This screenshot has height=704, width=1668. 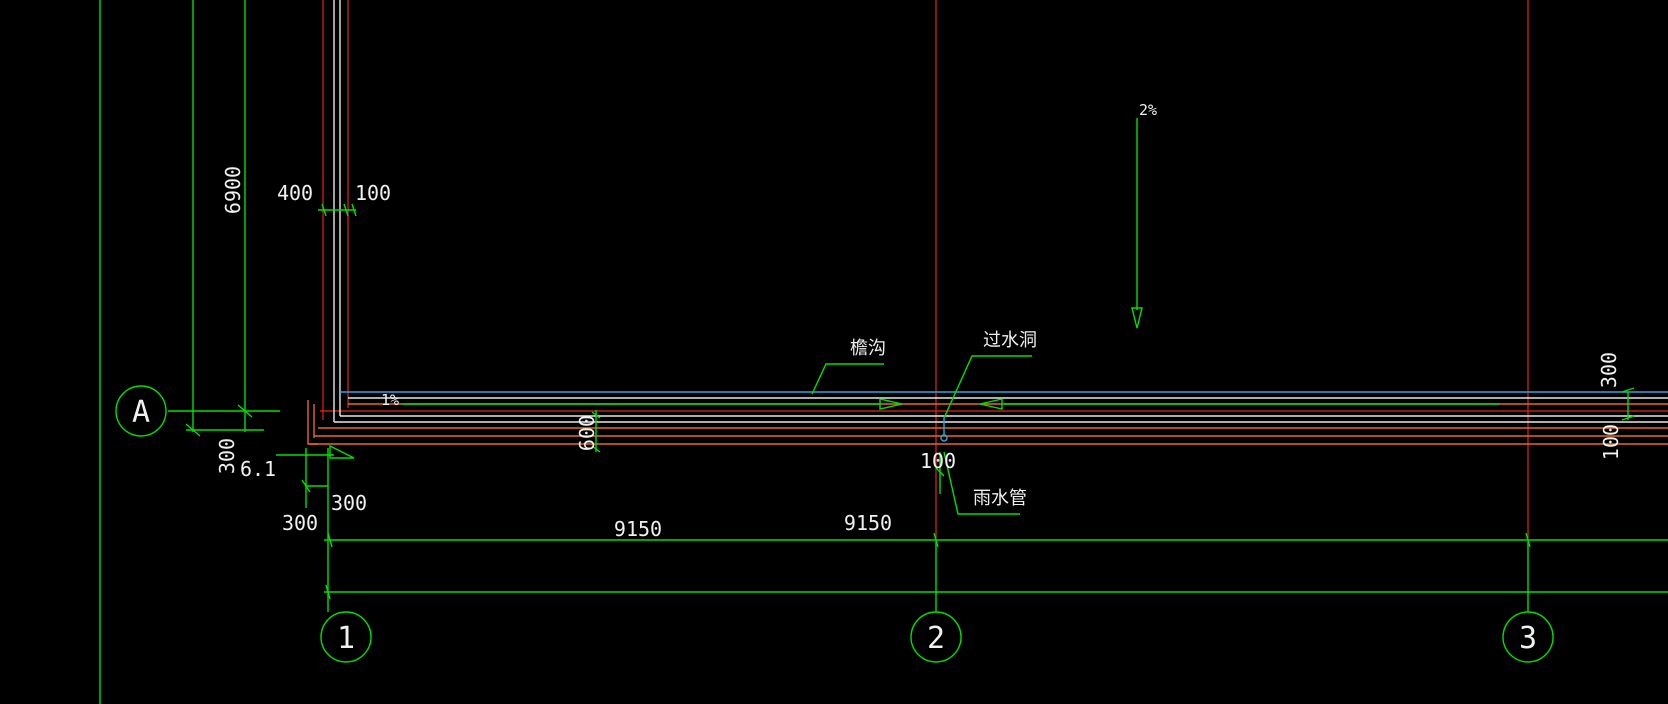 What do you see at coordinates (227, 456) in the screenshot?
I see `dim-300-left: 300` at bounding box center [227, 456].